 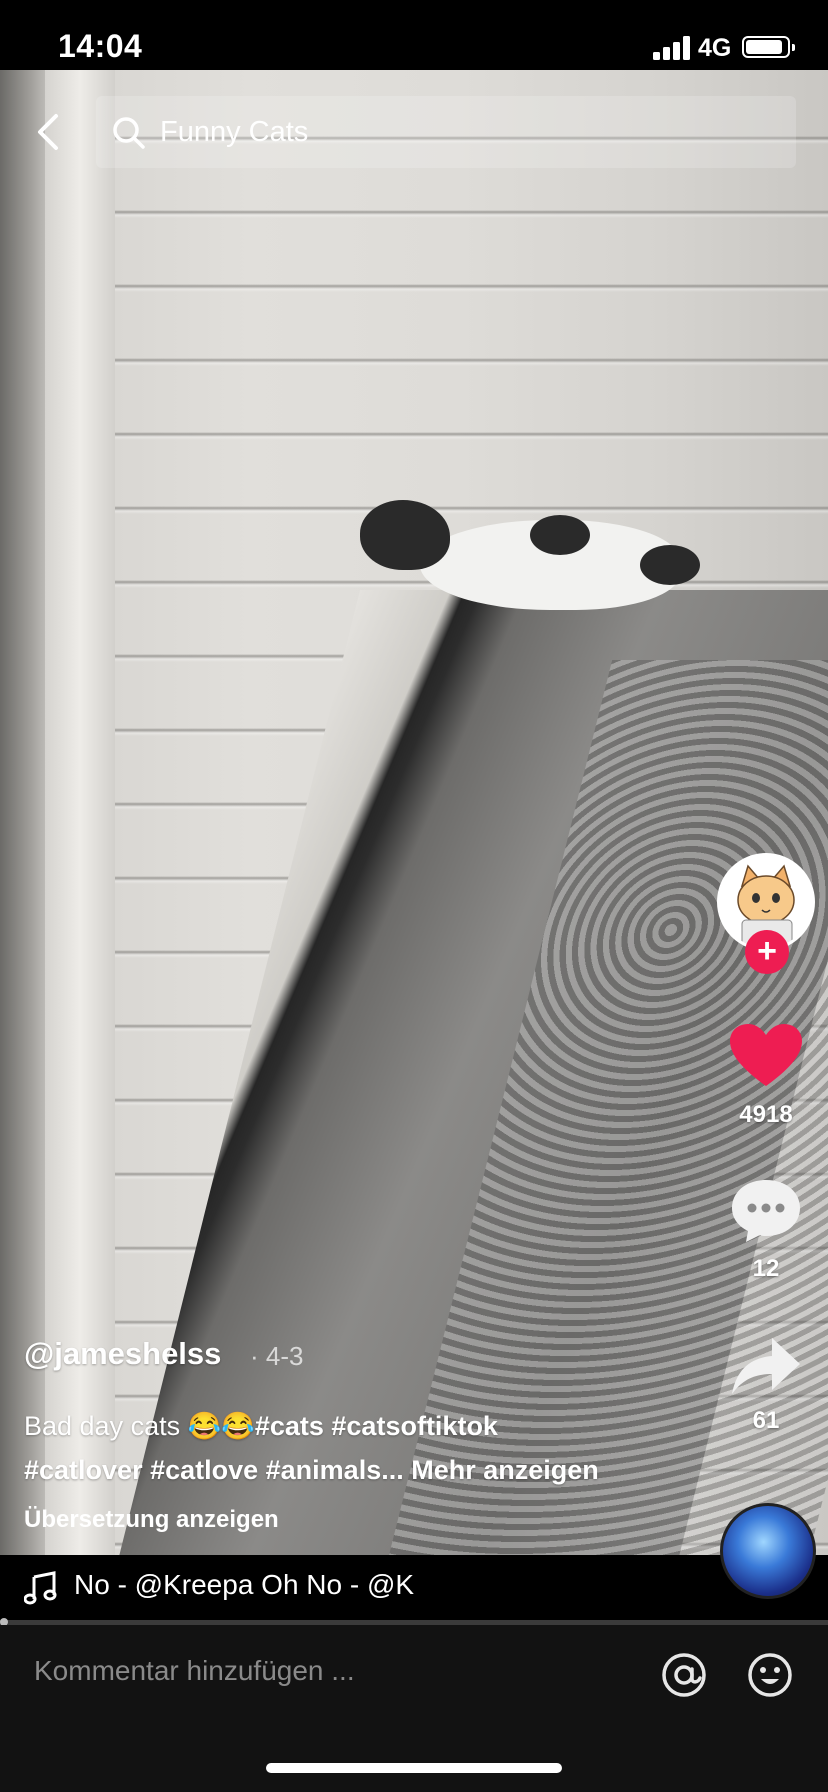 I want to click on search-query: Funny Cats, so click(x=234, y=132).